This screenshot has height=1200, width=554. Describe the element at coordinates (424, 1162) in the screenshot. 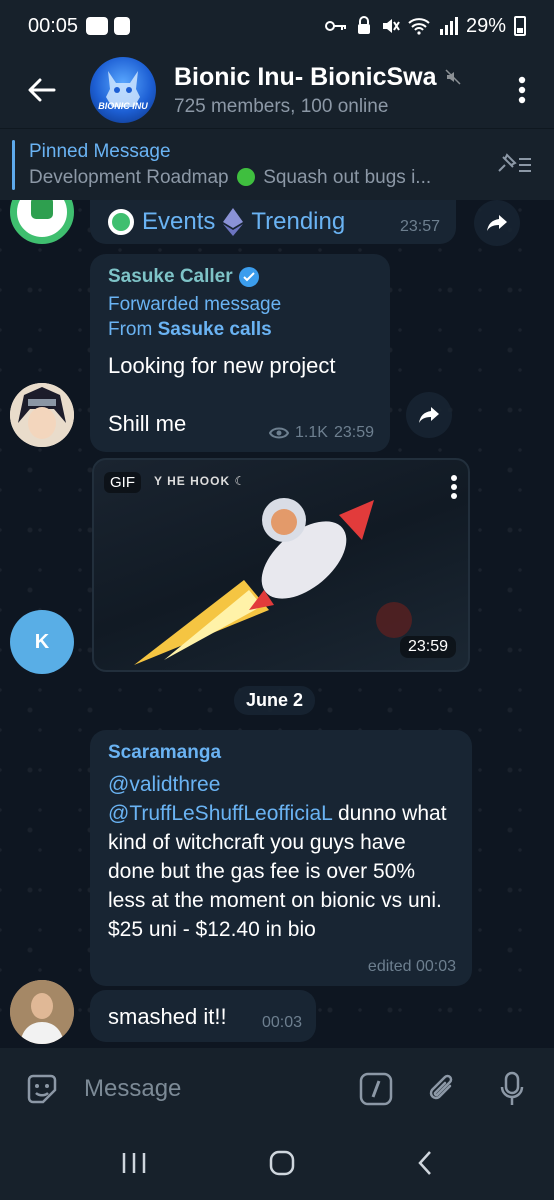

I see `chevron-left-icon` at that location.